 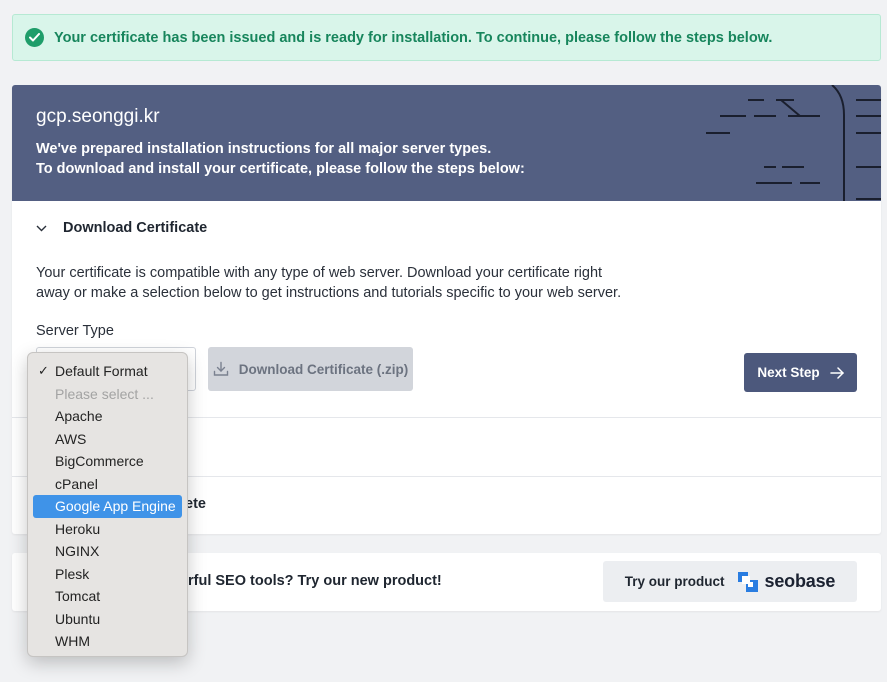 What do you see at coordinates (800, 581) in the screenshot?
I see `brand-name: seobase` at bounding box center [800, 581].